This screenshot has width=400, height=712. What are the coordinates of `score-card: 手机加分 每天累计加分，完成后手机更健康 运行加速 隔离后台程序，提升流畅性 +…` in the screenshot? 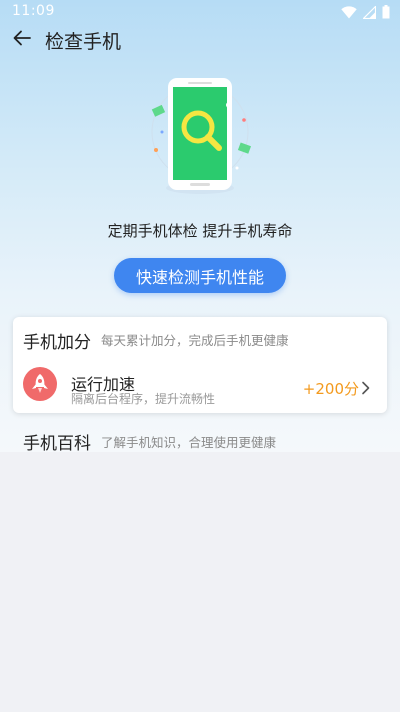 It's located at (200, 365).